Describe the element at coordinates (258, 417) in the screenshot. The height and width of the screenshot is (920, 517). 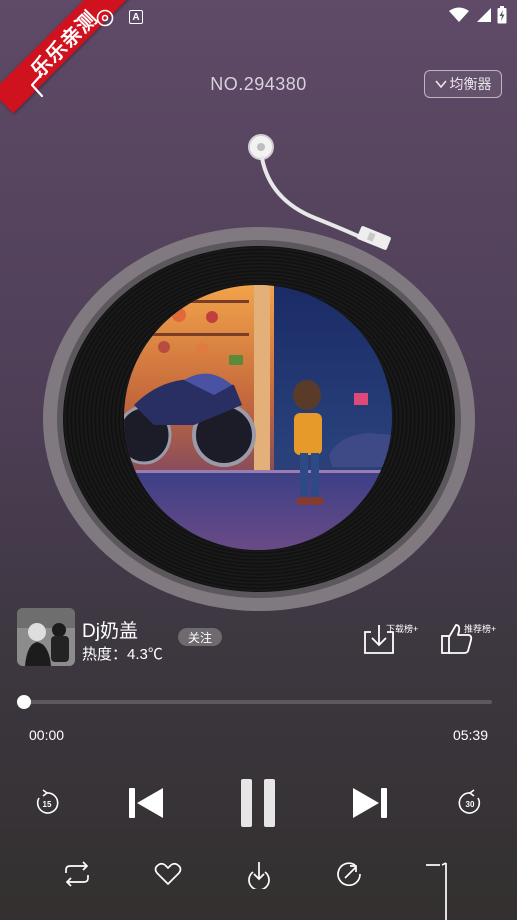
I see `album-cover-art` at that location.